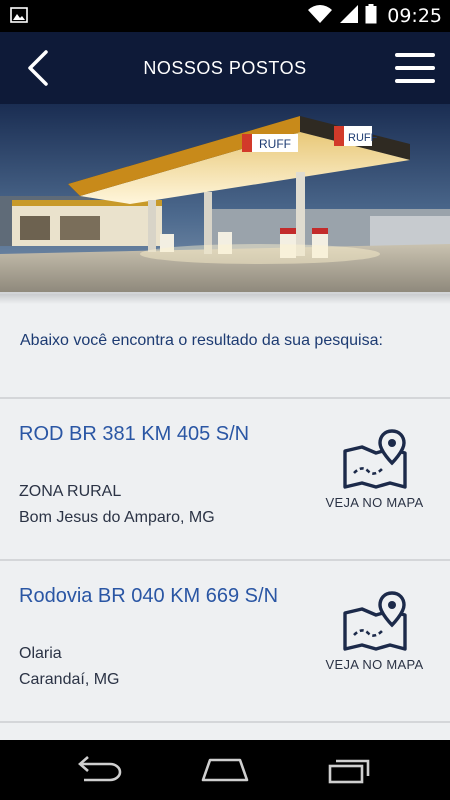 This screenshot has width=450, height=800. What do you see at coordinates (69, 679) in the screenshot?
I see `result-city: Carandaí, MG` at bounding box center [69, 679].